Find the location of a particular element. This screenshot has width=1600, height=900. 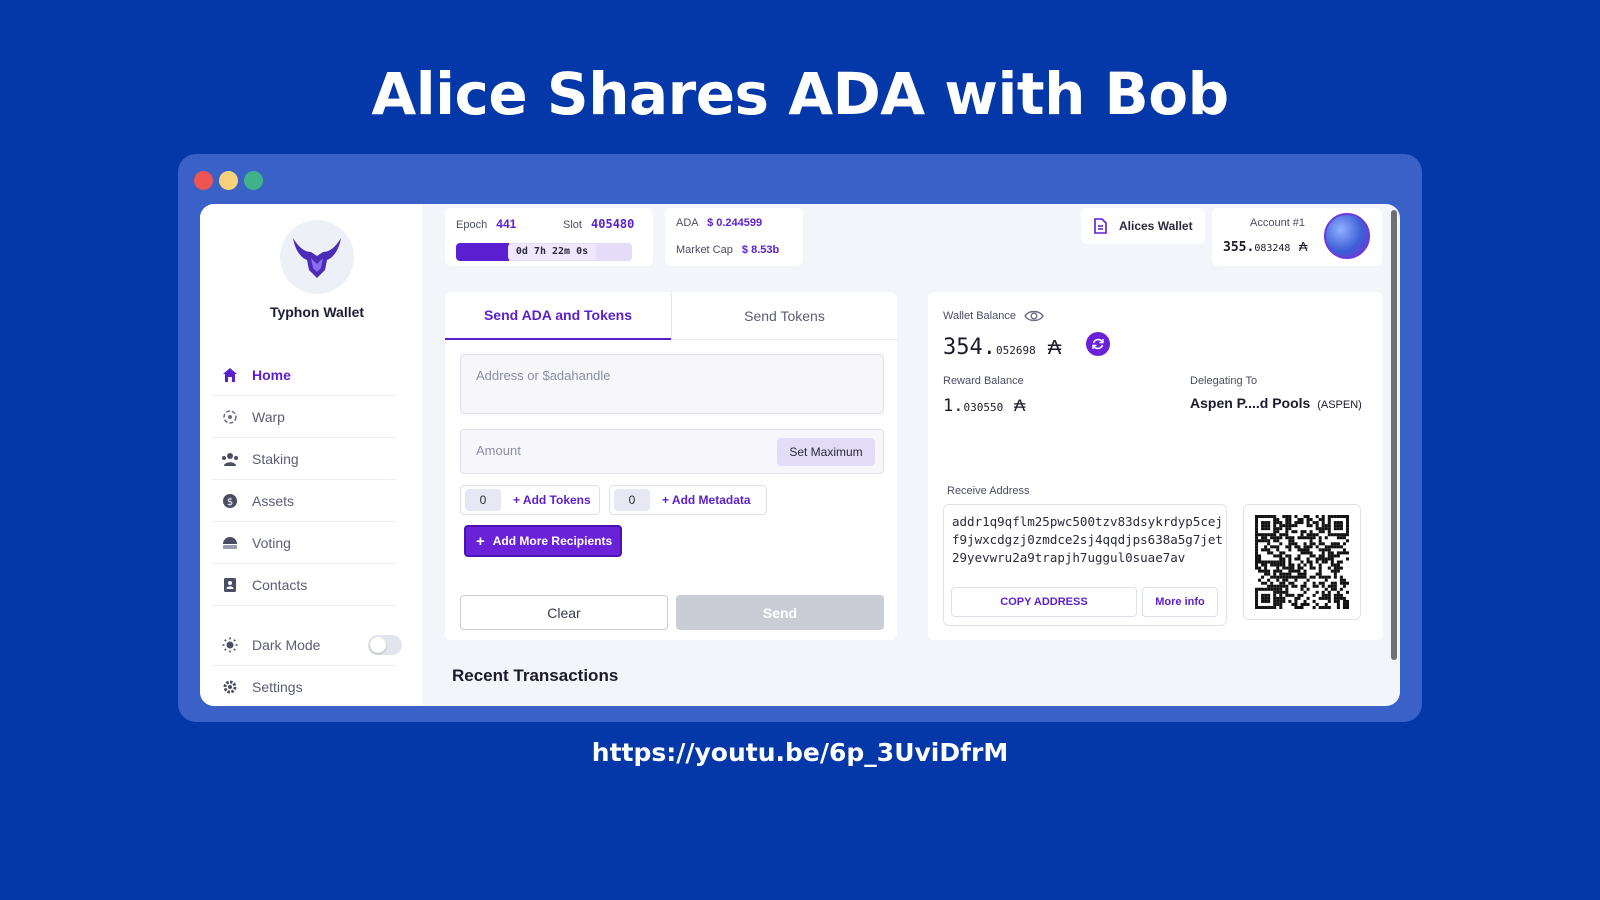

document-icon is located at coordinates (1100, 226).